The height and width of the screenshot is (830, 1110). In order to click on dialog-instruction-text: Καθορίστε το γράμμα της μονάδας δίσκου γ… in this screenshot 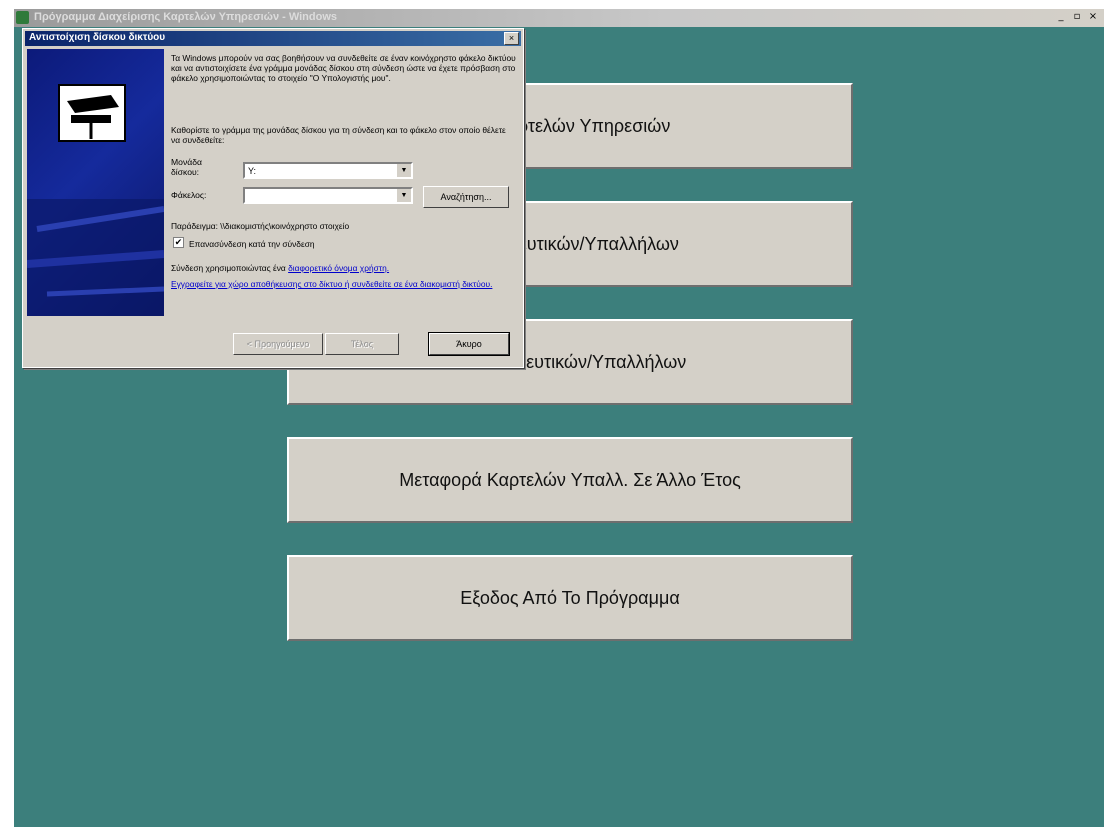, I will do `click(338, 135)`.